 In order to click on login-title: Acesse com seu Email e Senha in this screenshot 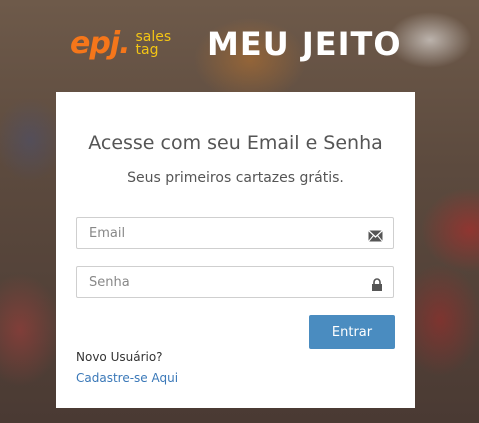, I will do `click(235, 143)`.